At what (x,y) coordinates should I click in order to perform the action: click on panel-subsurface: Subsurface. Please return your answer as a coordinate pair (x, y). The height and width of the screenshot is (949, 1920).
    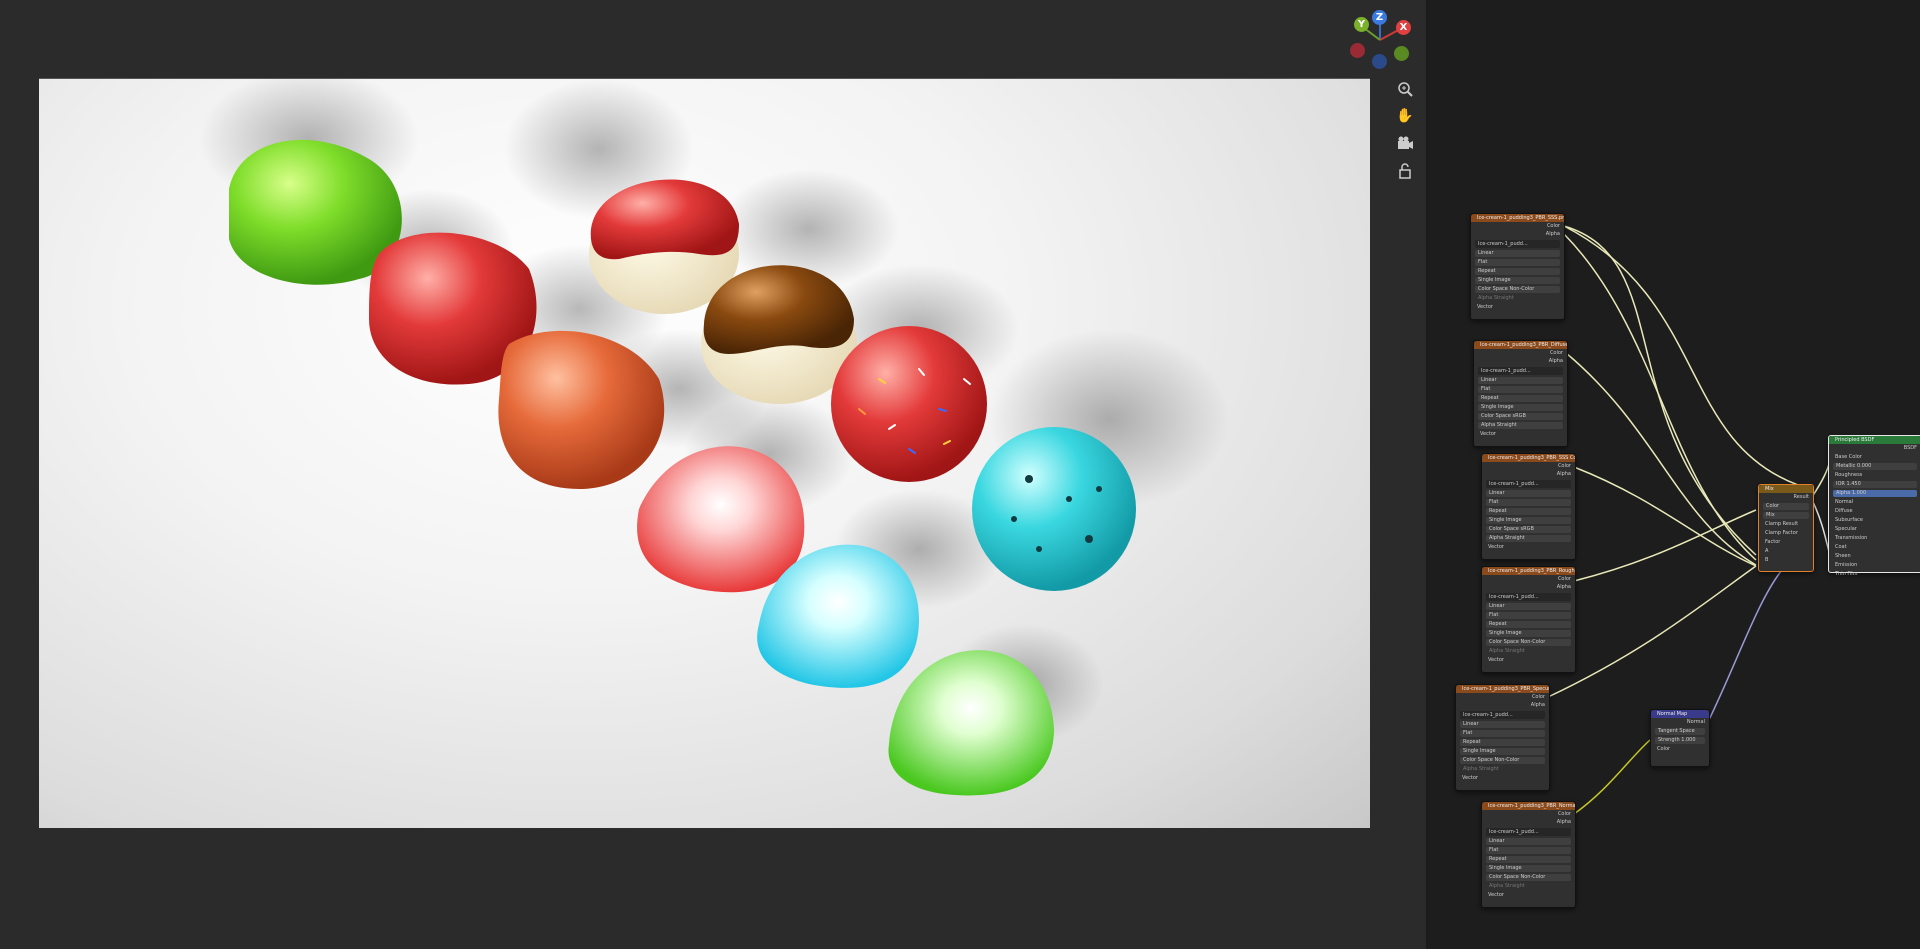
    Looking at the image, I should click on (1875, 520).